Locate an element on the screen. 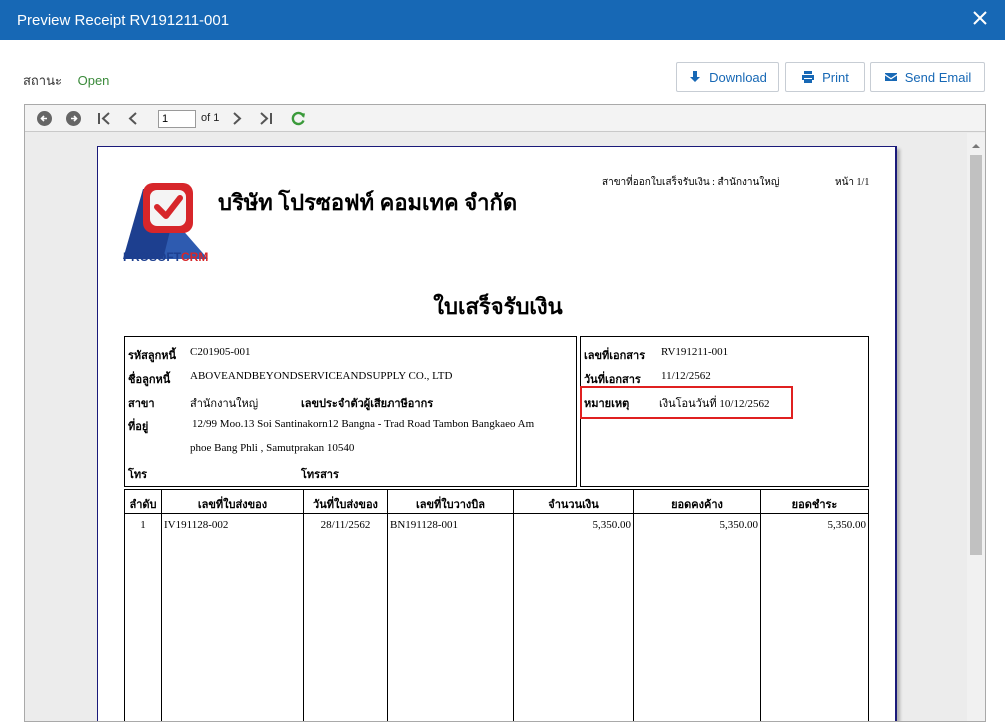 This screenshot has height=722, width=1005. row-invoice-no: IV191128-002 is located at coordinates (196, 525).